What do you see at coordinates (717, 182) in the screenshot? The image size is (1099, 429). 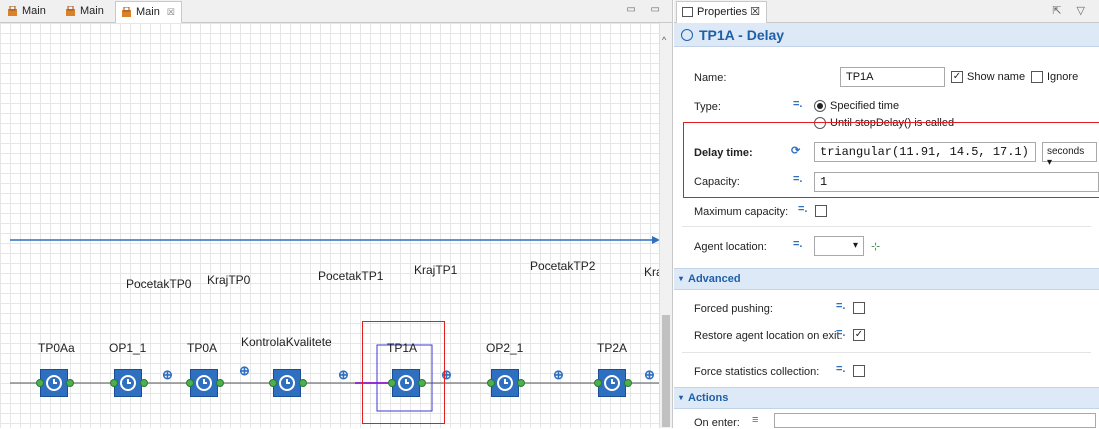 I see `capacity-label: Capacity:` at bounding box center [717, 182].